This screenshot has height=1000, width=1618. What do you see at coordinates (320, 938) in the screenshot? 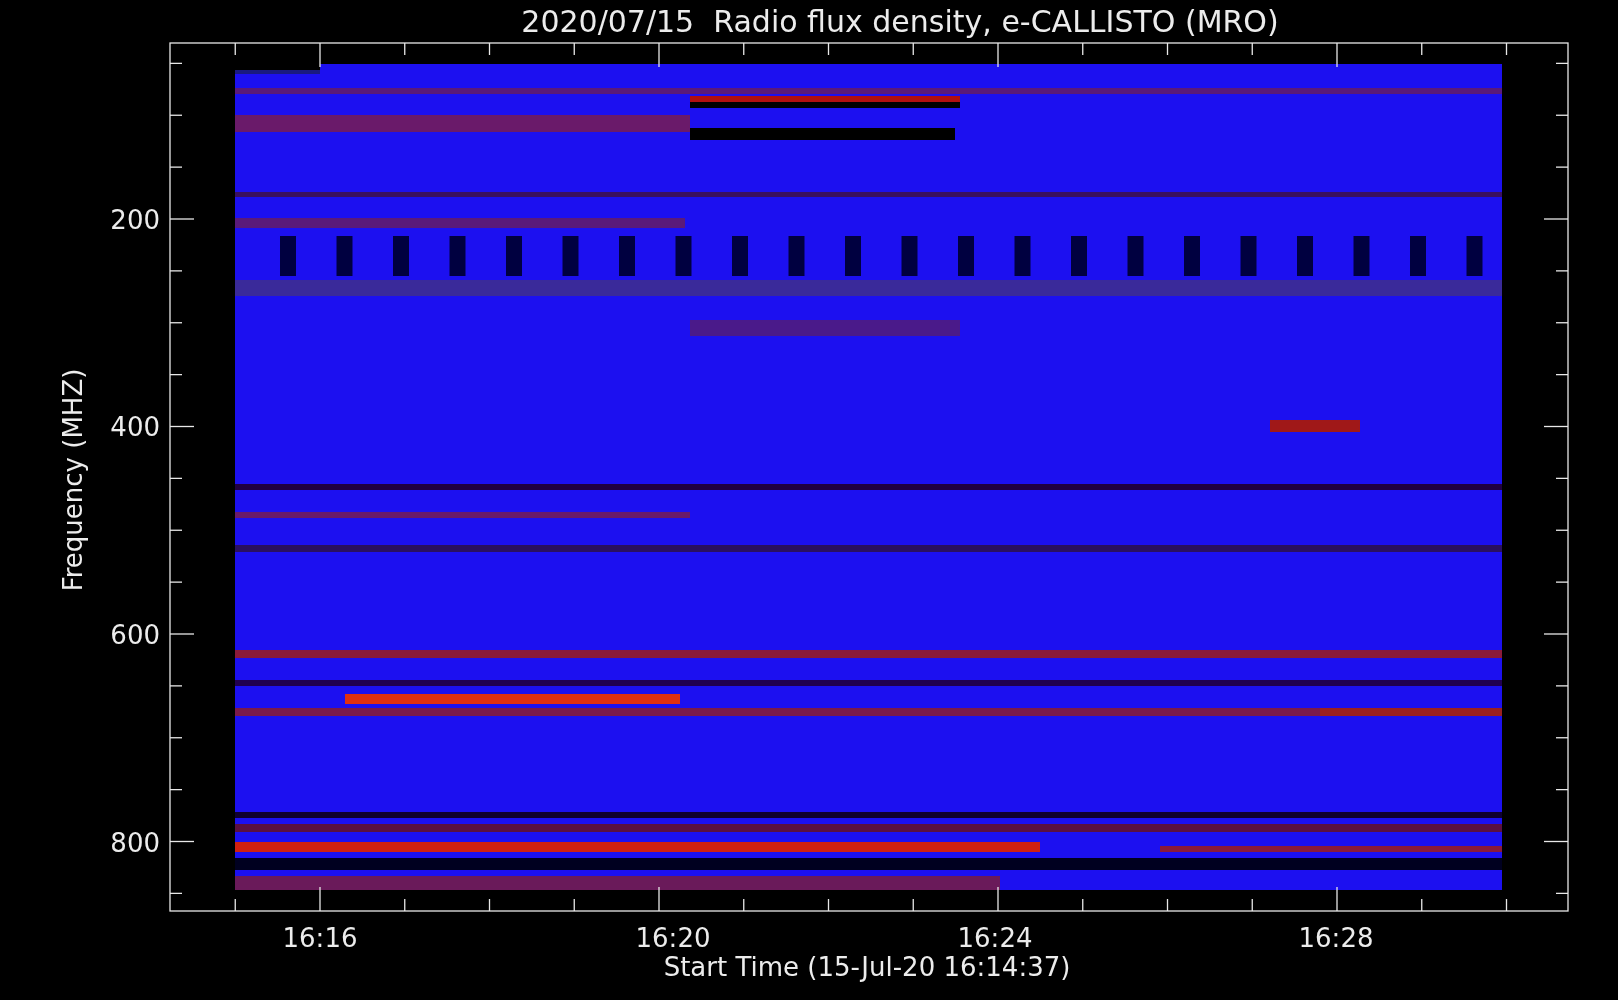
I see `x-tick-label: 16:16` at bounding box center [320, 938].